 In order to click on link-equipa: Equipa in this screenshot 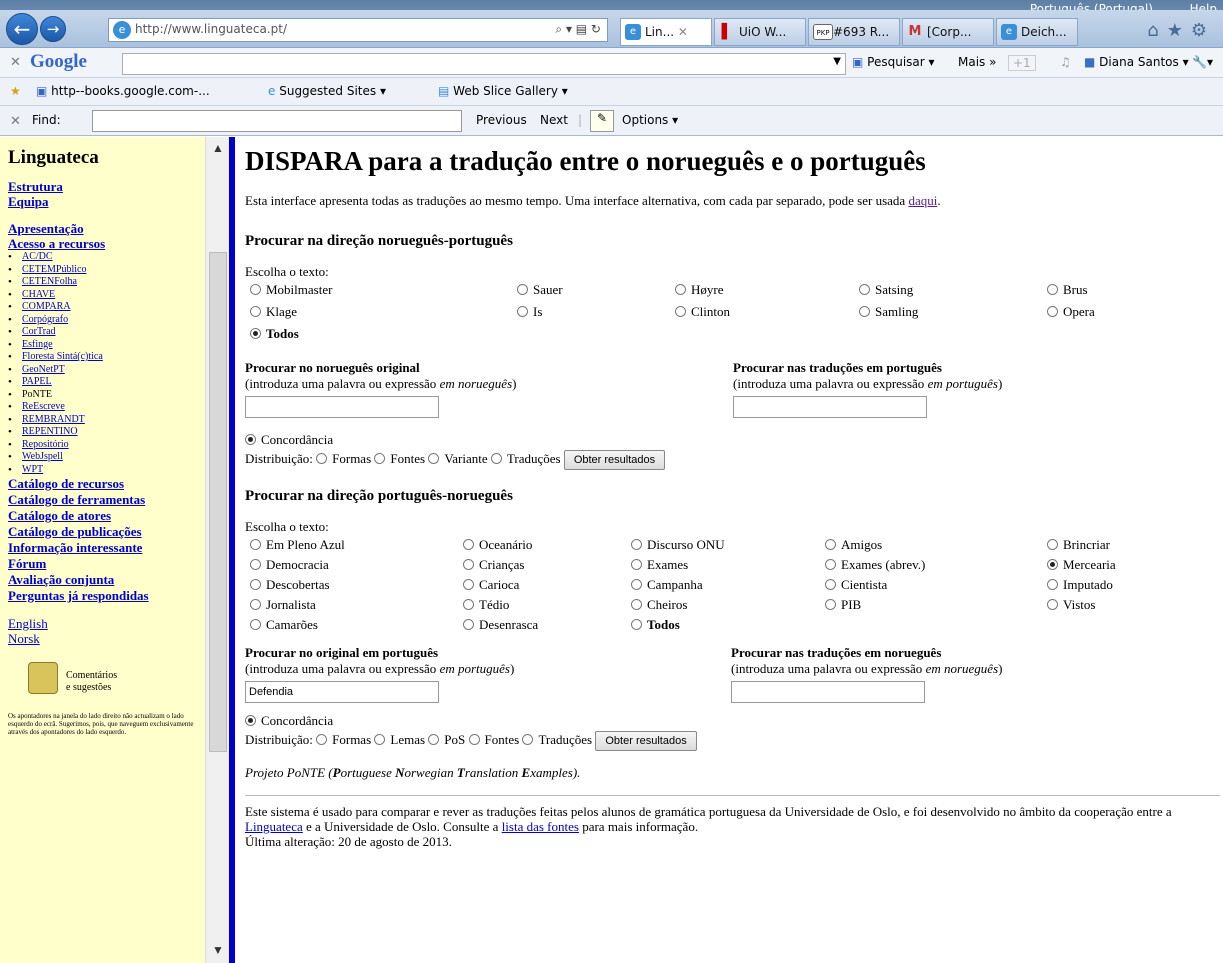, I will do `click(106, 201)`.